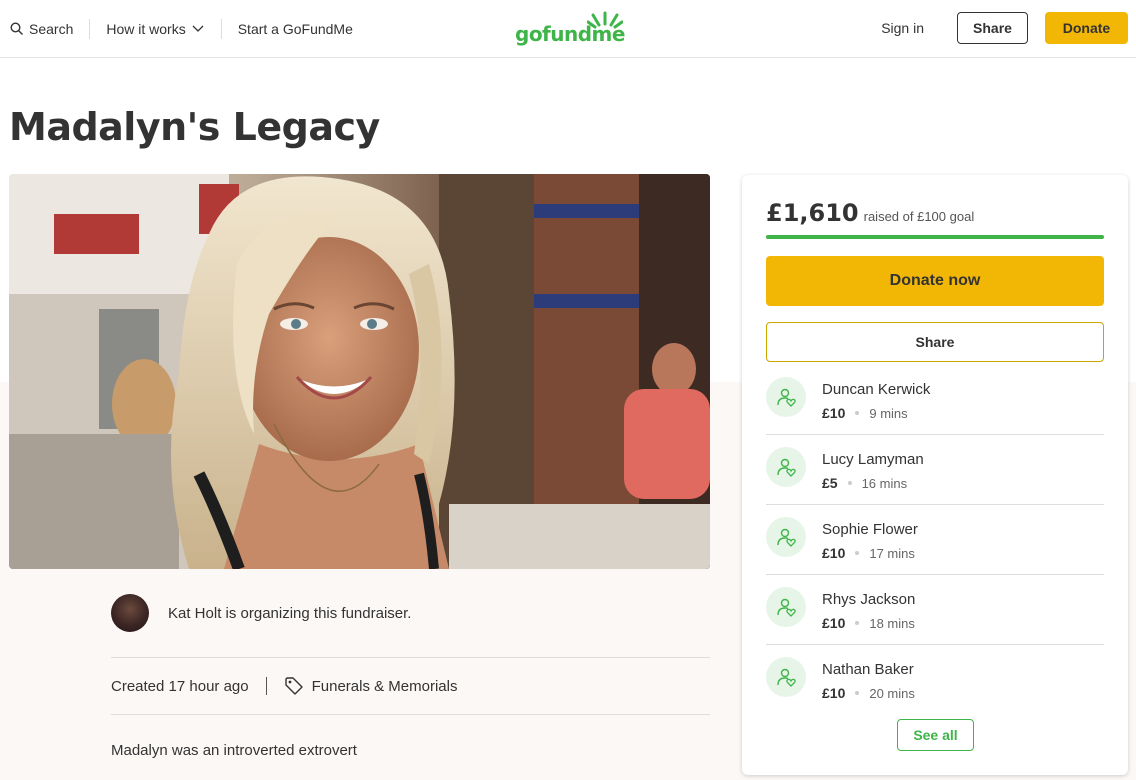  I want to click on search-button: Search, so click(41, 29).